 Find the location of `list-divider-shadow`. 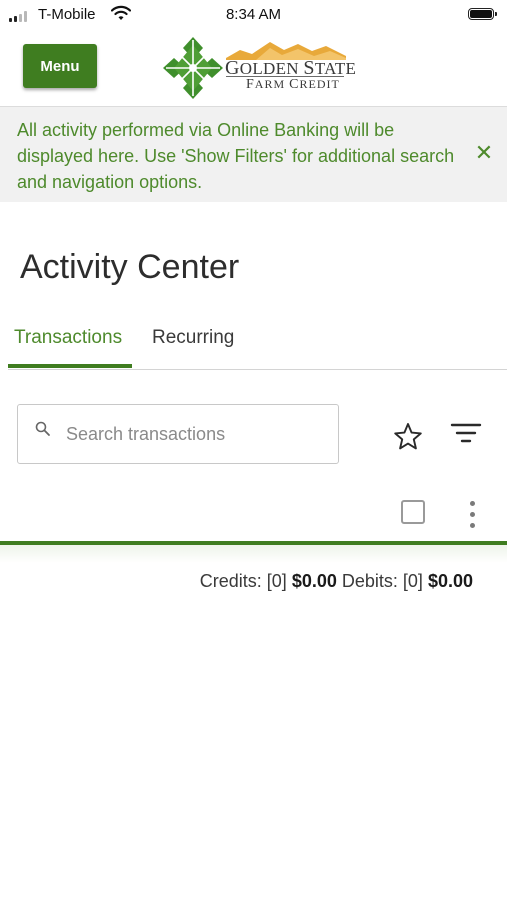

list-divider-shadow is located at coordinates (253, 554).